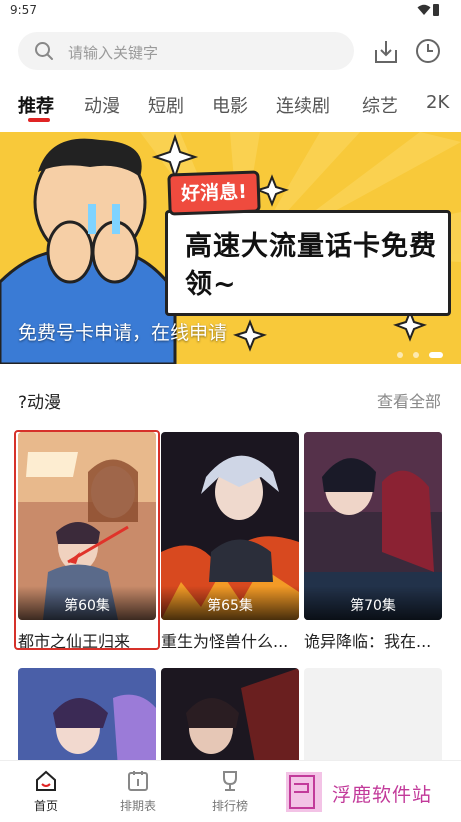 Image resolution: width=461 pixels, height=822 pixels. I want to click on home-icon, so click(46, 780).